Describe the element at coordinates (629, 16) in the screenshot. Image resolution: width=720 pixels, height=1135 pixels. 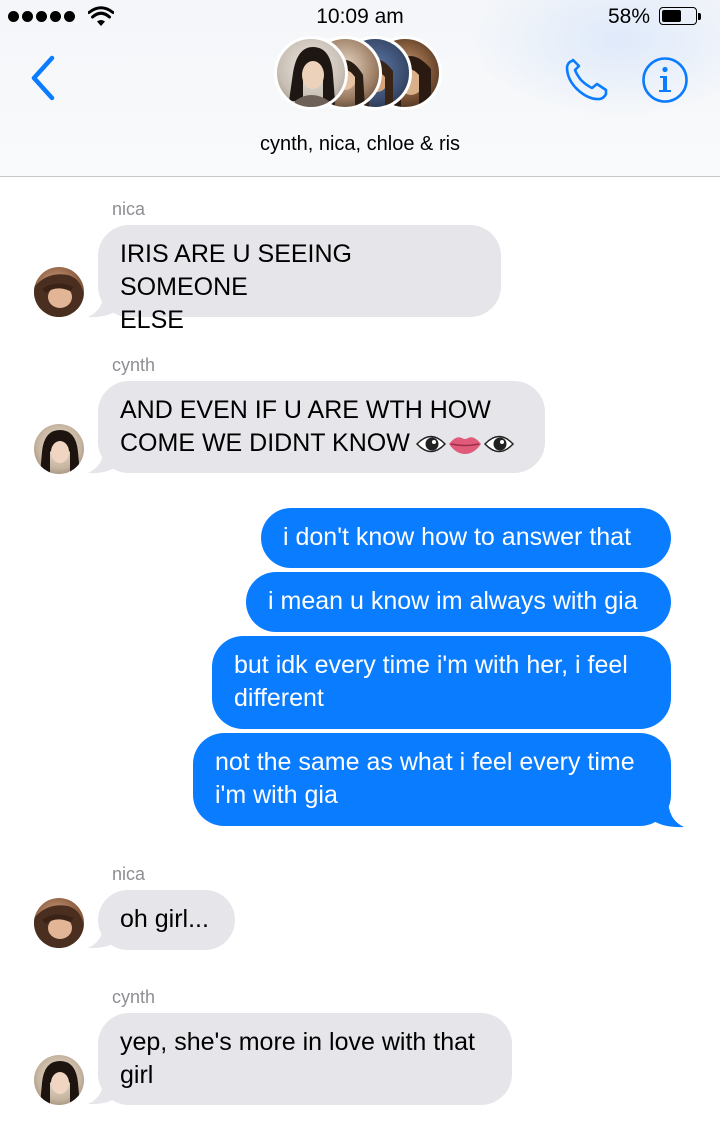
I see `battery-percentage: 58%` at that location.